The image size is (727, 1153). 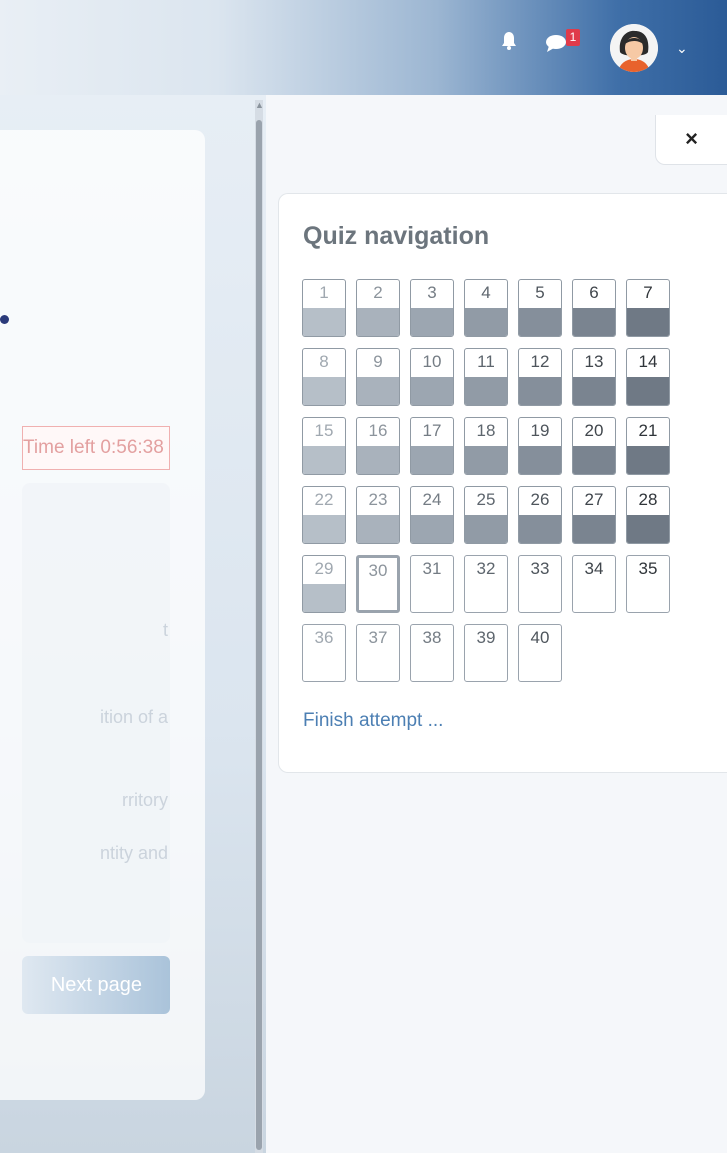 What do you see at coordinates (378, 584) in the screenshot?
I see `question-nav-button: 30` at bounding box center [378, 584].